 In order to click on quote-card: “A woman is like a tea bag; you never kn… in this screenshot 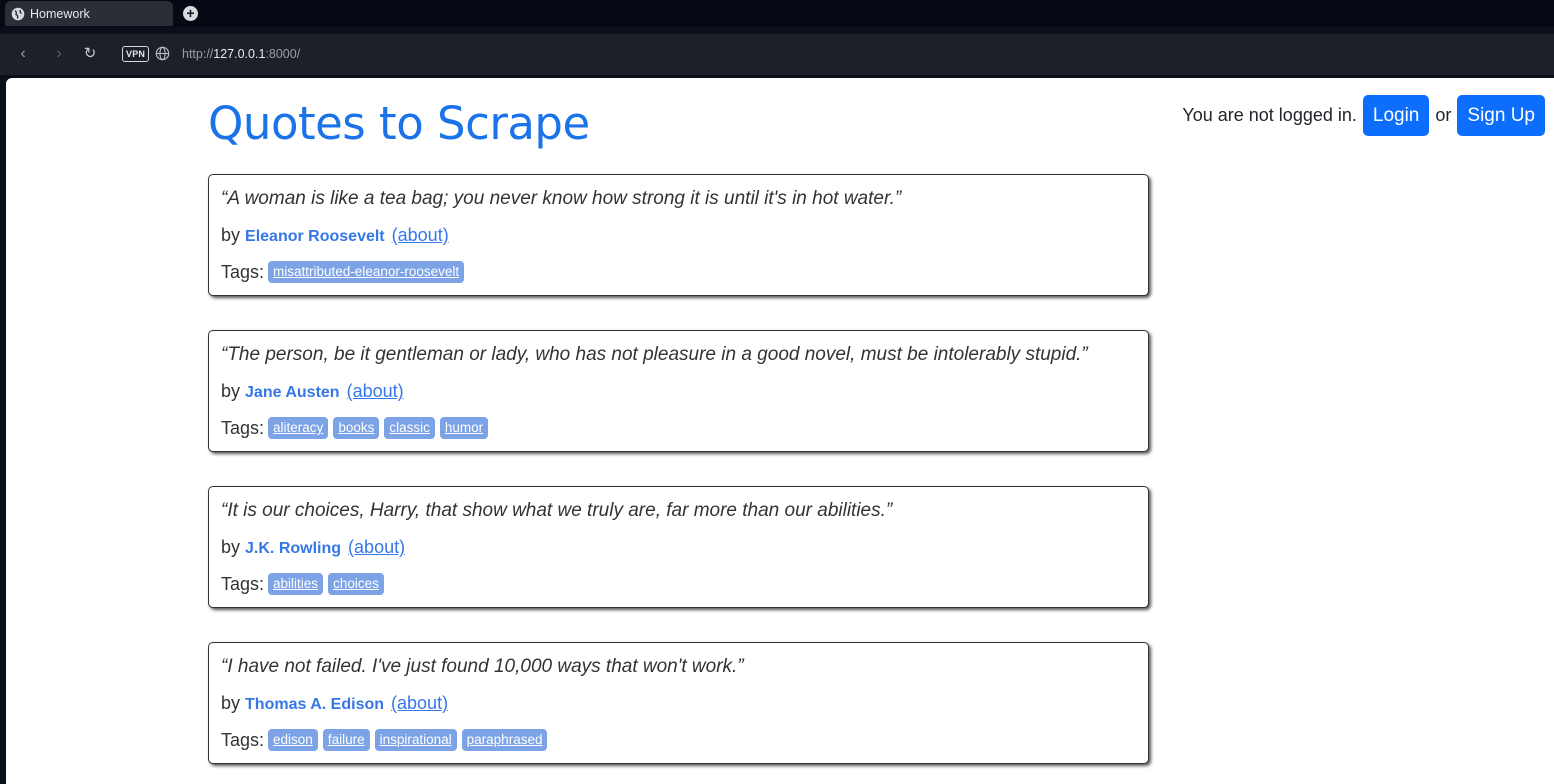, I will do `click(678, 235)`.